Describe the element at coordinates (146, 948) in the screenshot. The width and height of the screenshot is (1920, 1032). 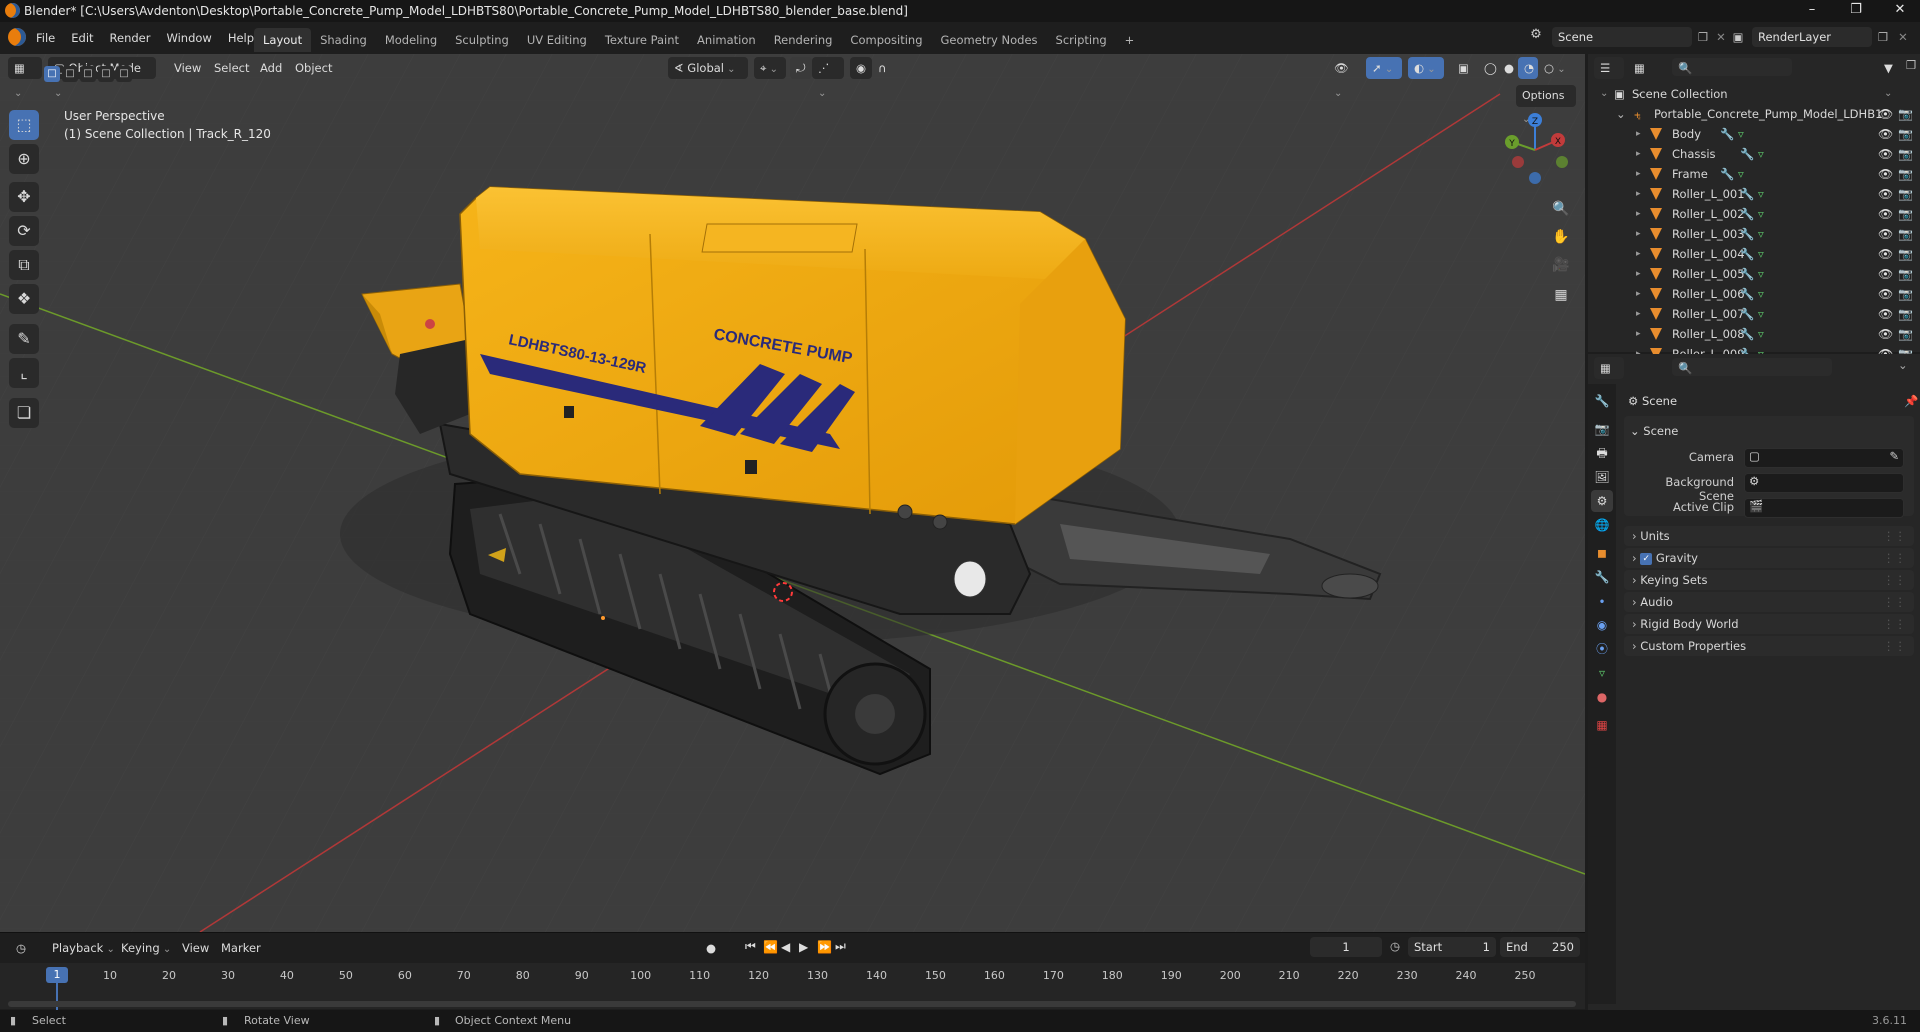
I see `timeline-menu-keying: Keying` at that location.